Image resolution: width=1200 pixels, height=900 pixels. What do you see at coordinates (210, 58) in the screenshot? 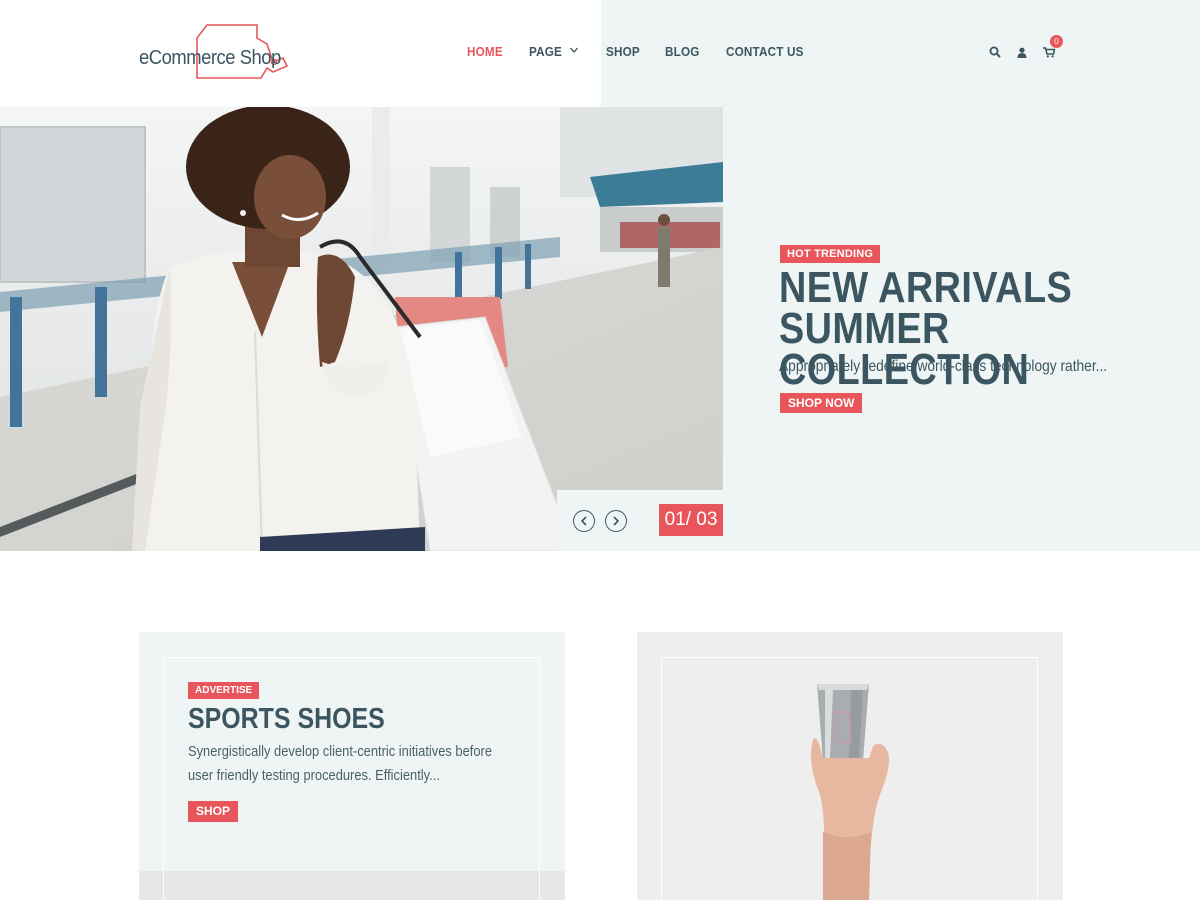
I see `logo-text: eCommerce Shop` at bounding box center [210, 58].